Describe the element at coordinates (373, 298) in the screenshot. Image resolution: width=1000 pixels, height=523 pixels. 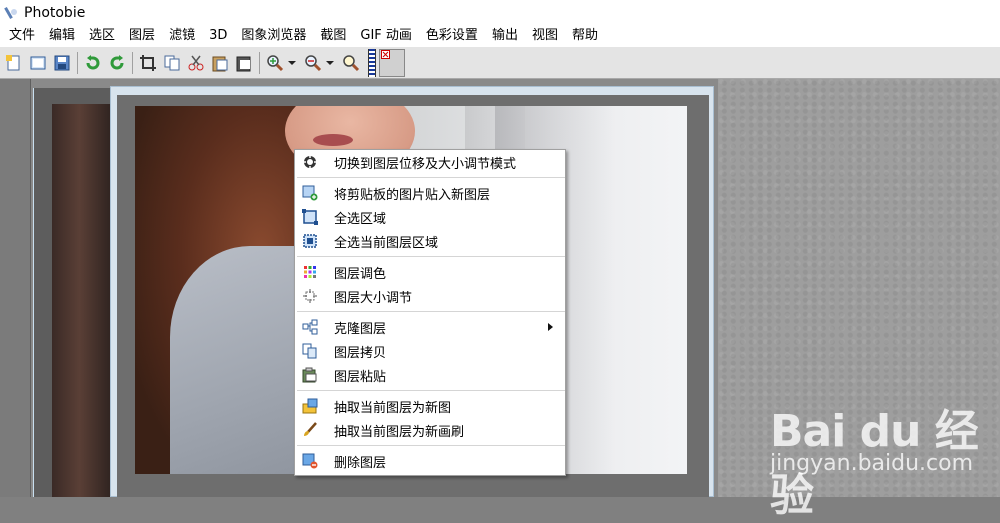
I see `menu-item-label: 图层大小调节` at that location.